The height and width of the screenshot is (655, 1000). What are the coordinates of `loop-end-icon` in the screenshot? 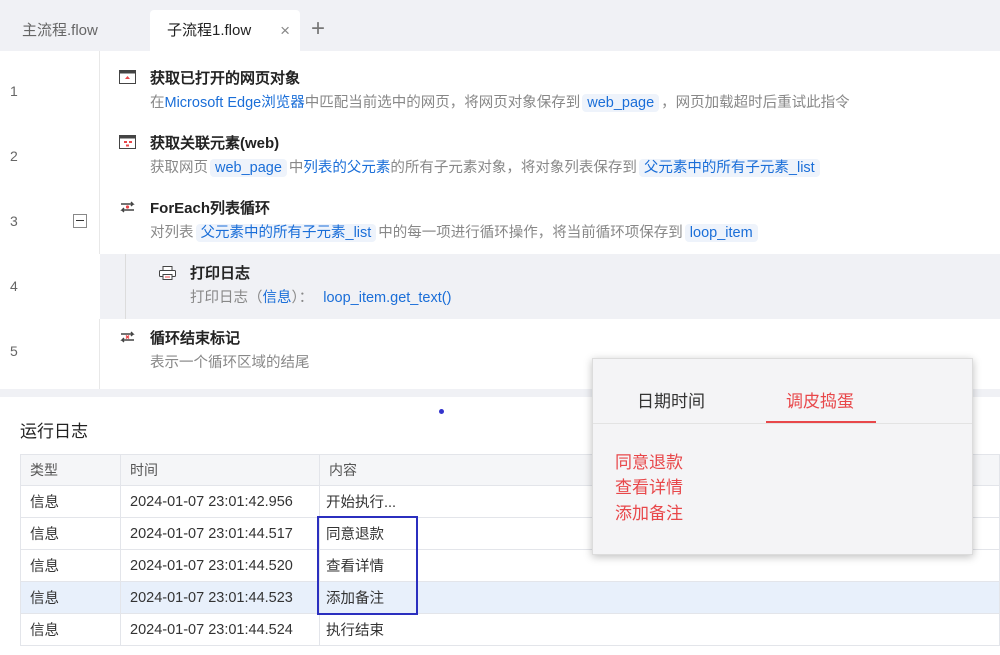 It's located at (127, 337).